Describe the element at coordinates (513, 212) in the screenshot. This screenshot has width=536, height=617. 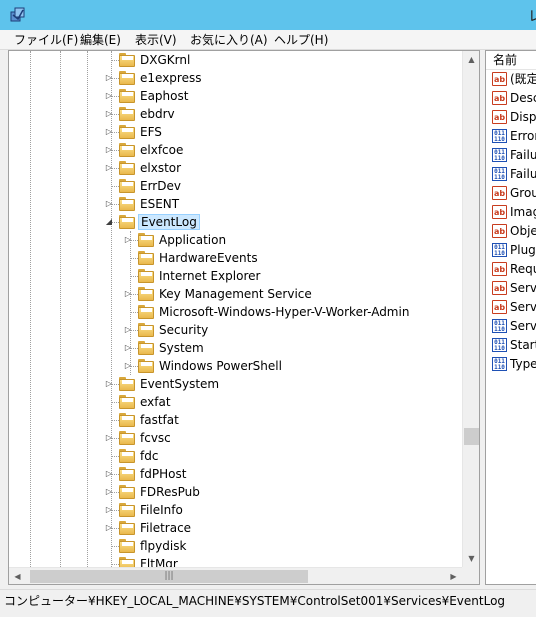
I see `value-row: abImag` at that location.